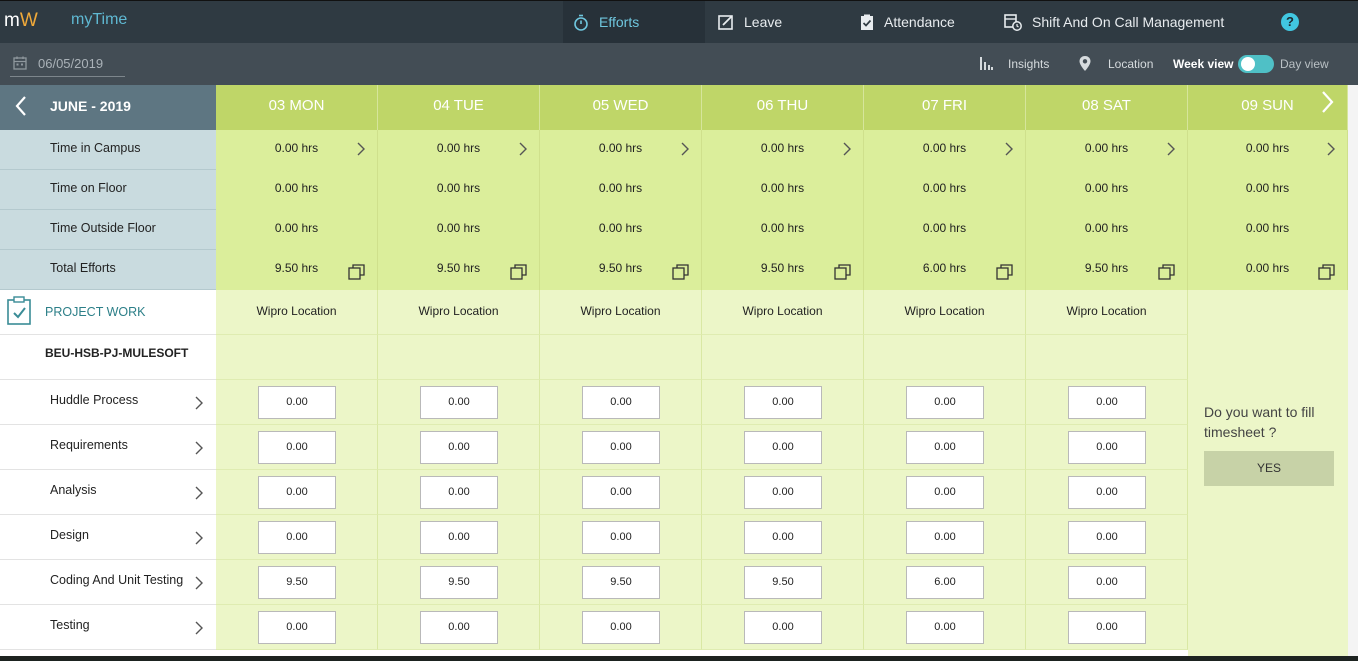  Describe the element at coordinates (21, 106) in the screenshot. I see `chevron-left-icon` at that location.